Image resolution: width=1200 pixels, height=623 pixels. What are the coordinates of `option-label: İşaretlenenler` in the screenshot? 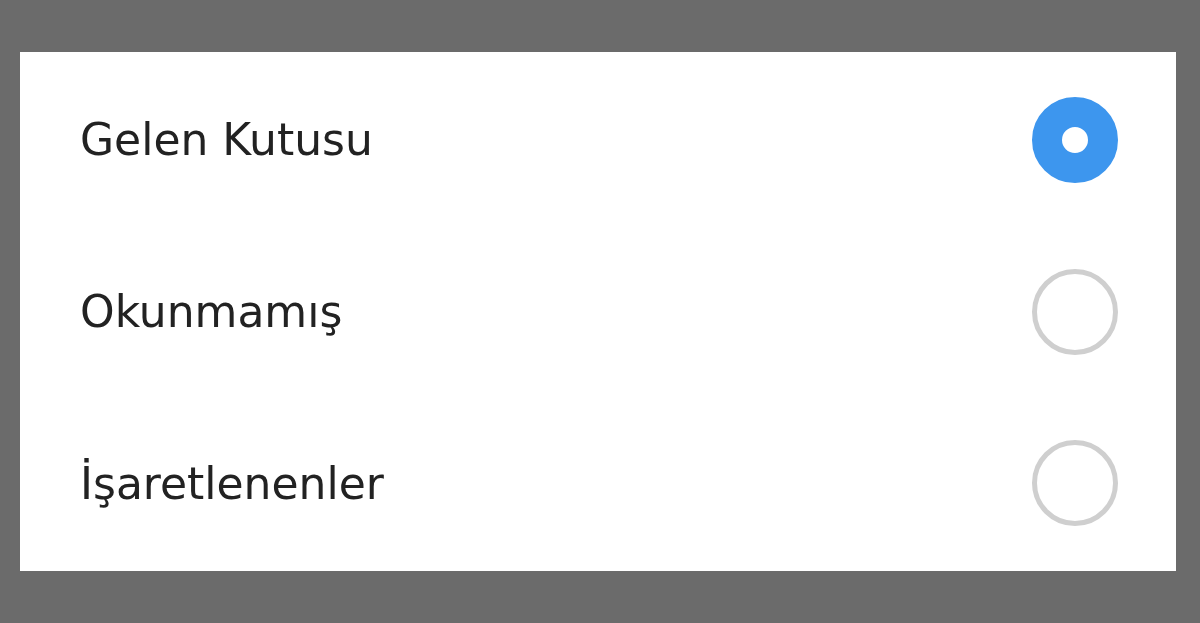 It's located at (232, 483).